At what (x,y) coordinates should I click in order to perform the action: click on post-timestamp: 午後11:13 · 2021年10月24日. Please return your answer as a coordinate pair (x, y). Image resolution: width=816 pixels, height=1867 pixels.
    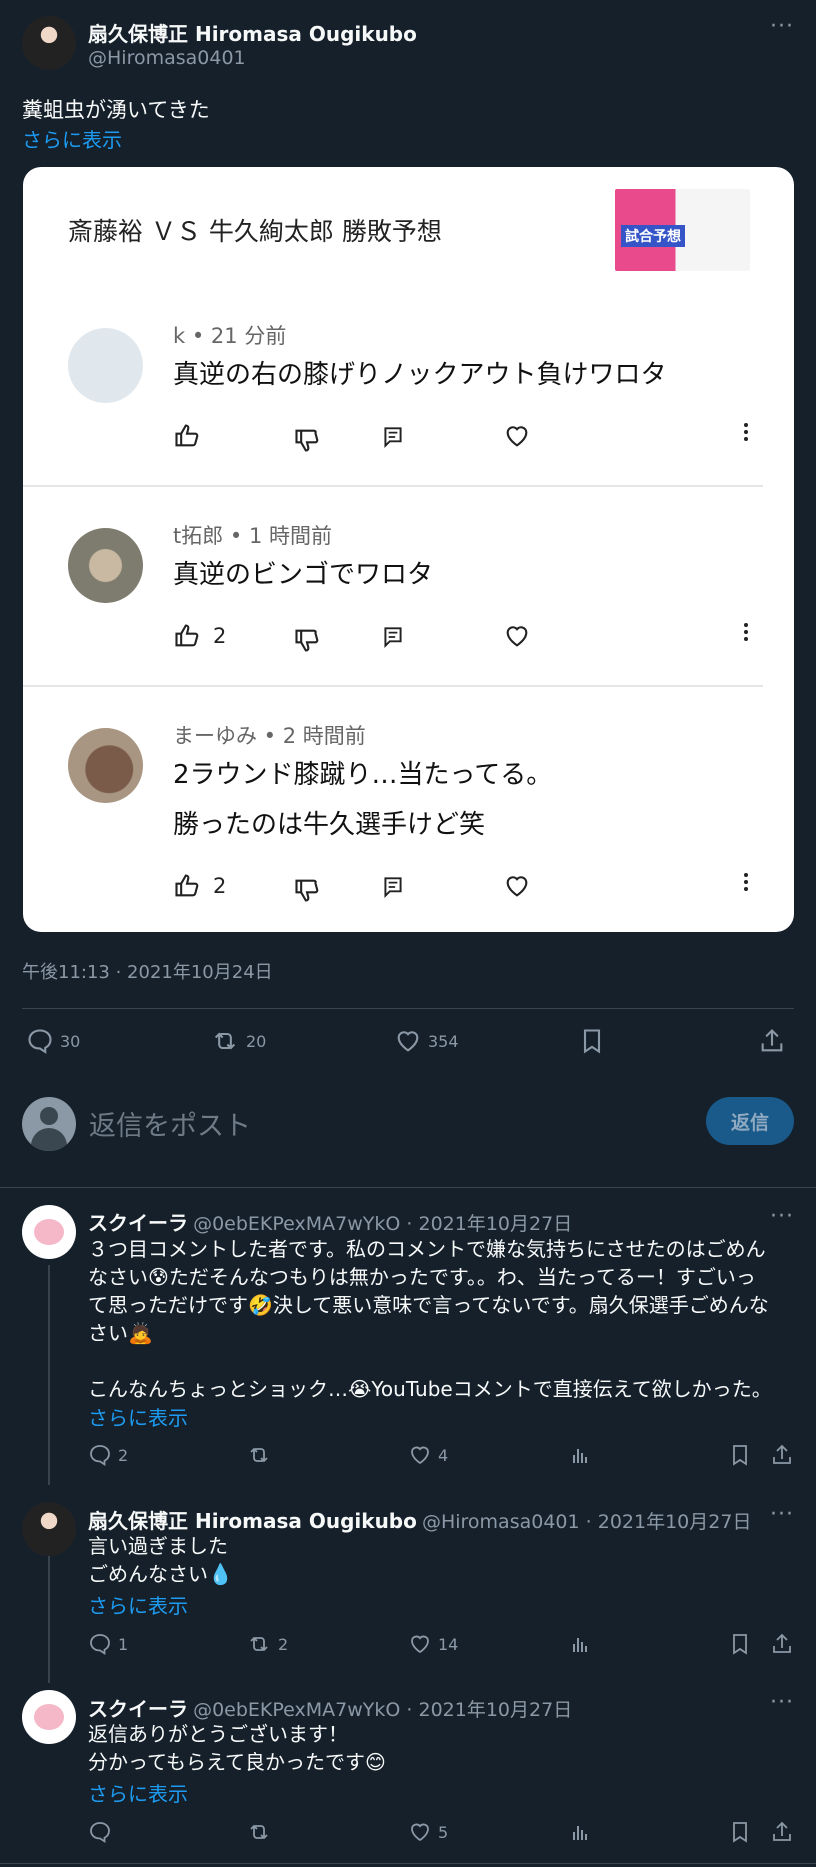
    Looking at the image, I should click on (147, 971).